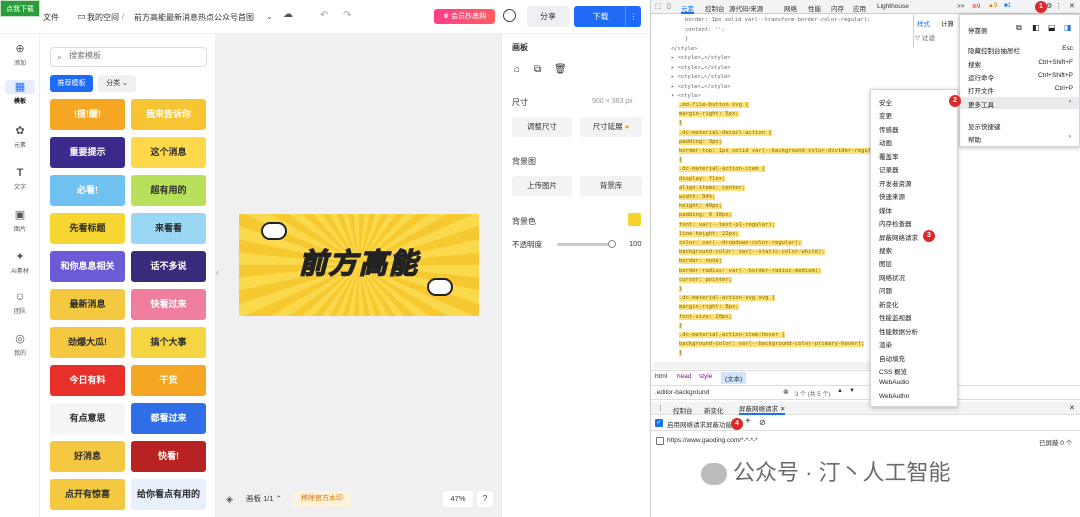 This screenshot has width=1080, height=517. Describe the element at coordinates (961, 6) in the screenshot. I see `more-tabs: >>` at that location.